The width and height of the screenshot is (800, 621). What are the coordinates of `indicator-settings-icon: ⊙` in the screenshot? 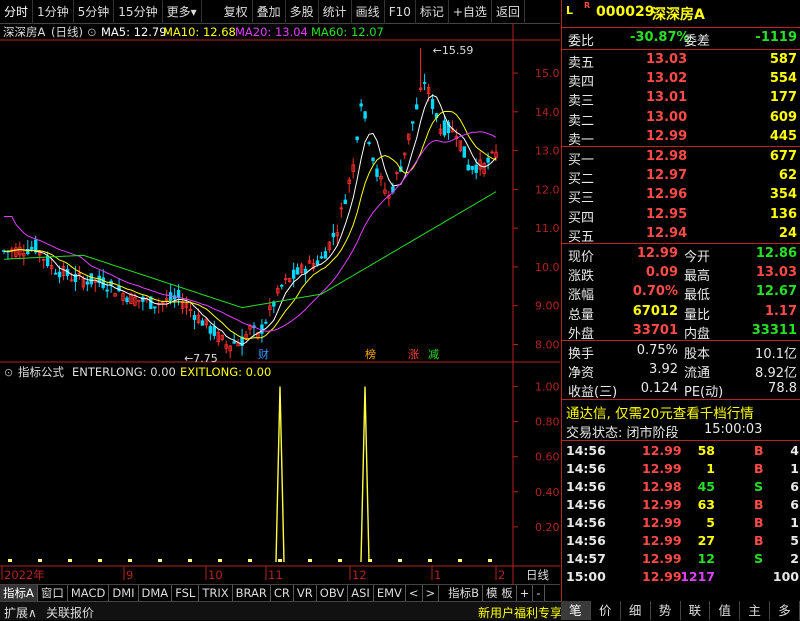 It's located at (8, 372).